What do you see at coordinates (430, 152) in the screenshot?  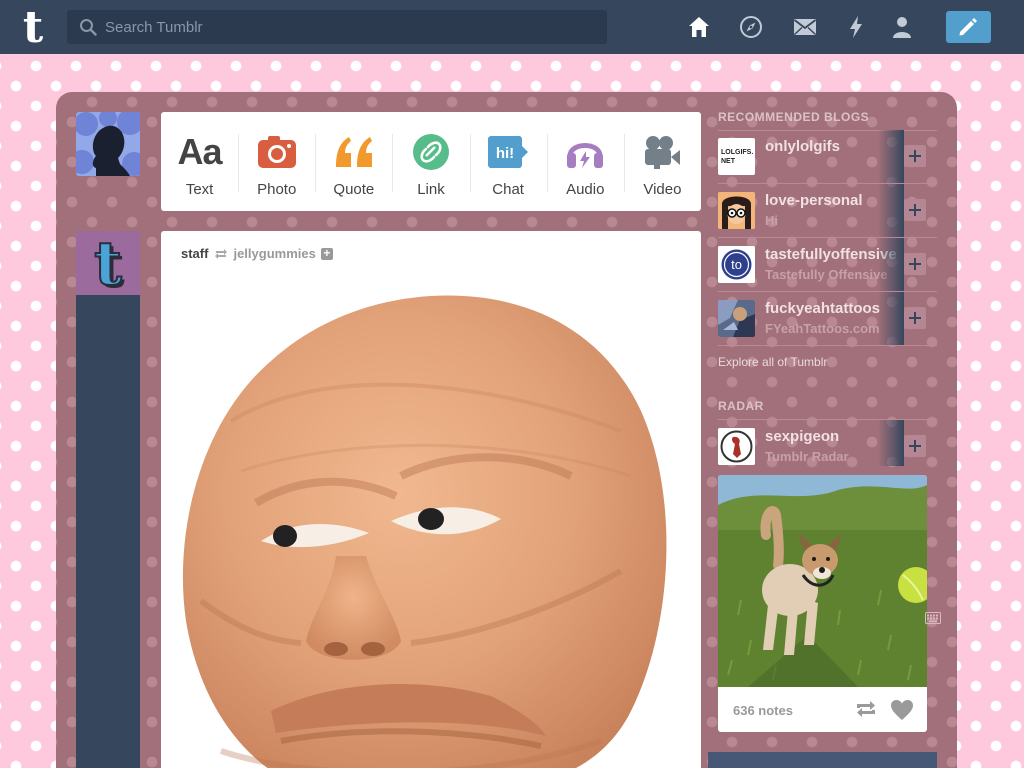 I see `link-icon` at bounding box center [430, 152].